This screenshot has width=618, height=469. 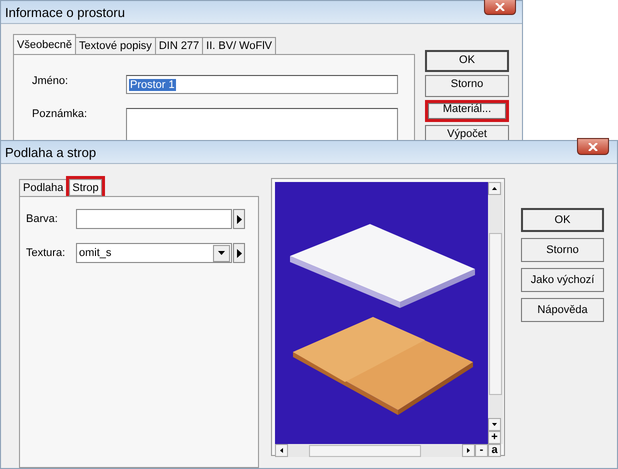 I want to click on zoom-in-button: +, so click(x=494, y=437).